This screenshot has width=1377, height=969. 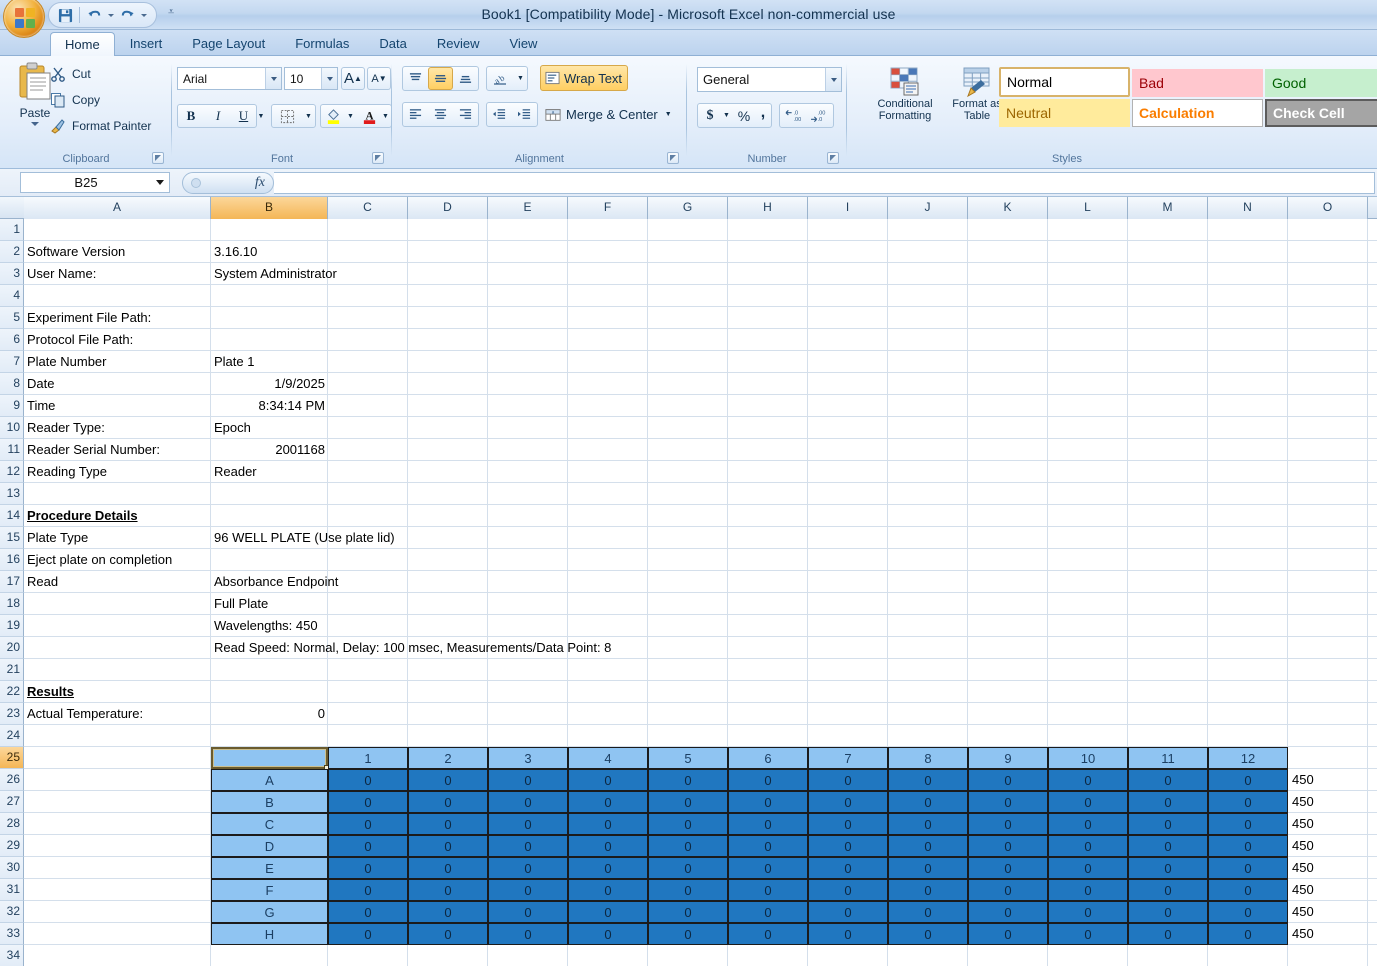 What do you see at coordinates (1168, 868) in the screenshot?
I see `plate-well-E11: 0` at bounding box center [1168, 868].